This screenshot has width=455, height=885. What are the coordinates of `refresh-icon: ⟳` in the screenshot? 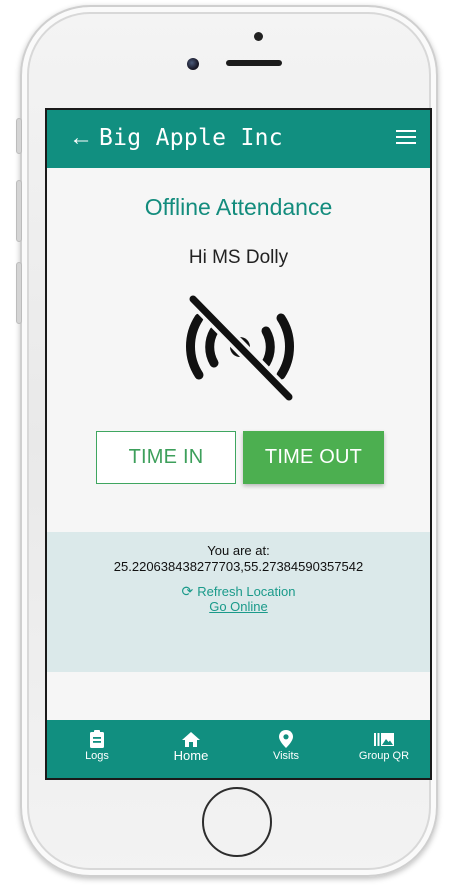 It's located at (187, 591).